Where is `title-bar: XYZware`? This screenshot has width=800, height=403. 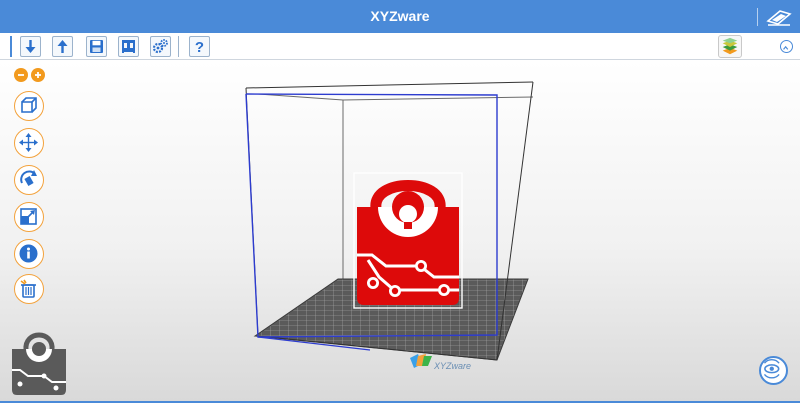
title-bar: XYZware is located at coordinates (400, 16).